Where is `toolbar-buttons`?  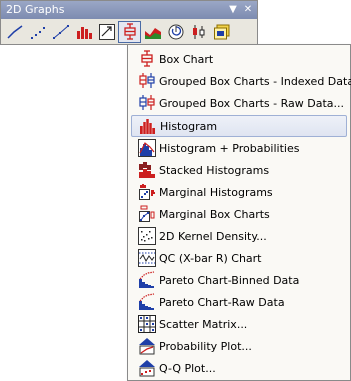 toolbar-buttons is located at coordinates (118, 32).